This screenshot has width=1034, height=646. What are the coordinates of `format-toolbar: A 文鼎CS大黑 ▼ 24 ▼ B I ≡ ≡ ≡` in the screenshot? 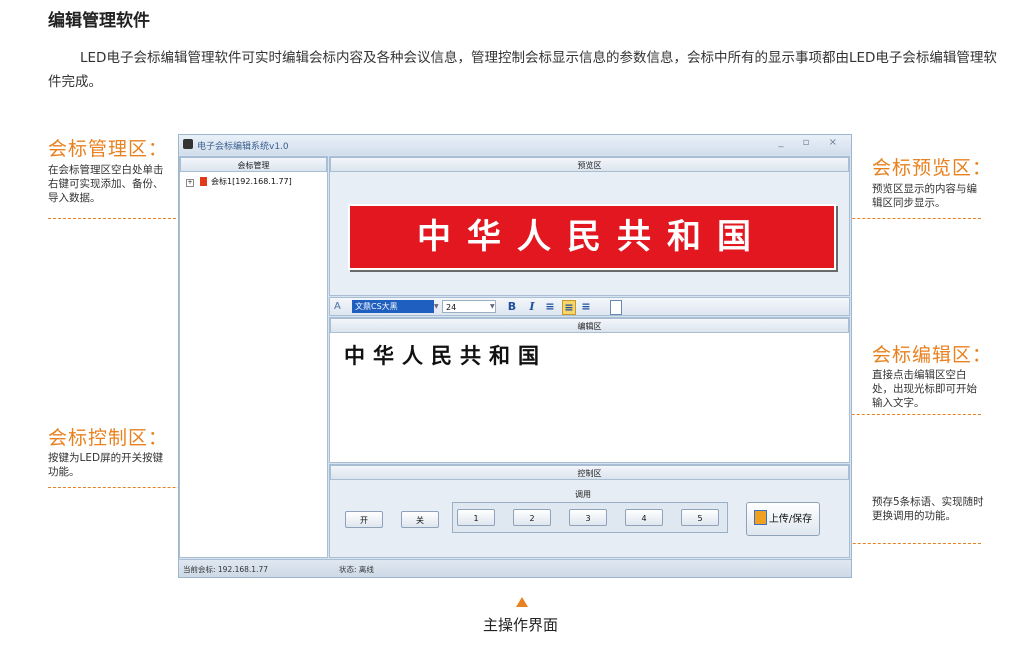 It's located at (589, 306).